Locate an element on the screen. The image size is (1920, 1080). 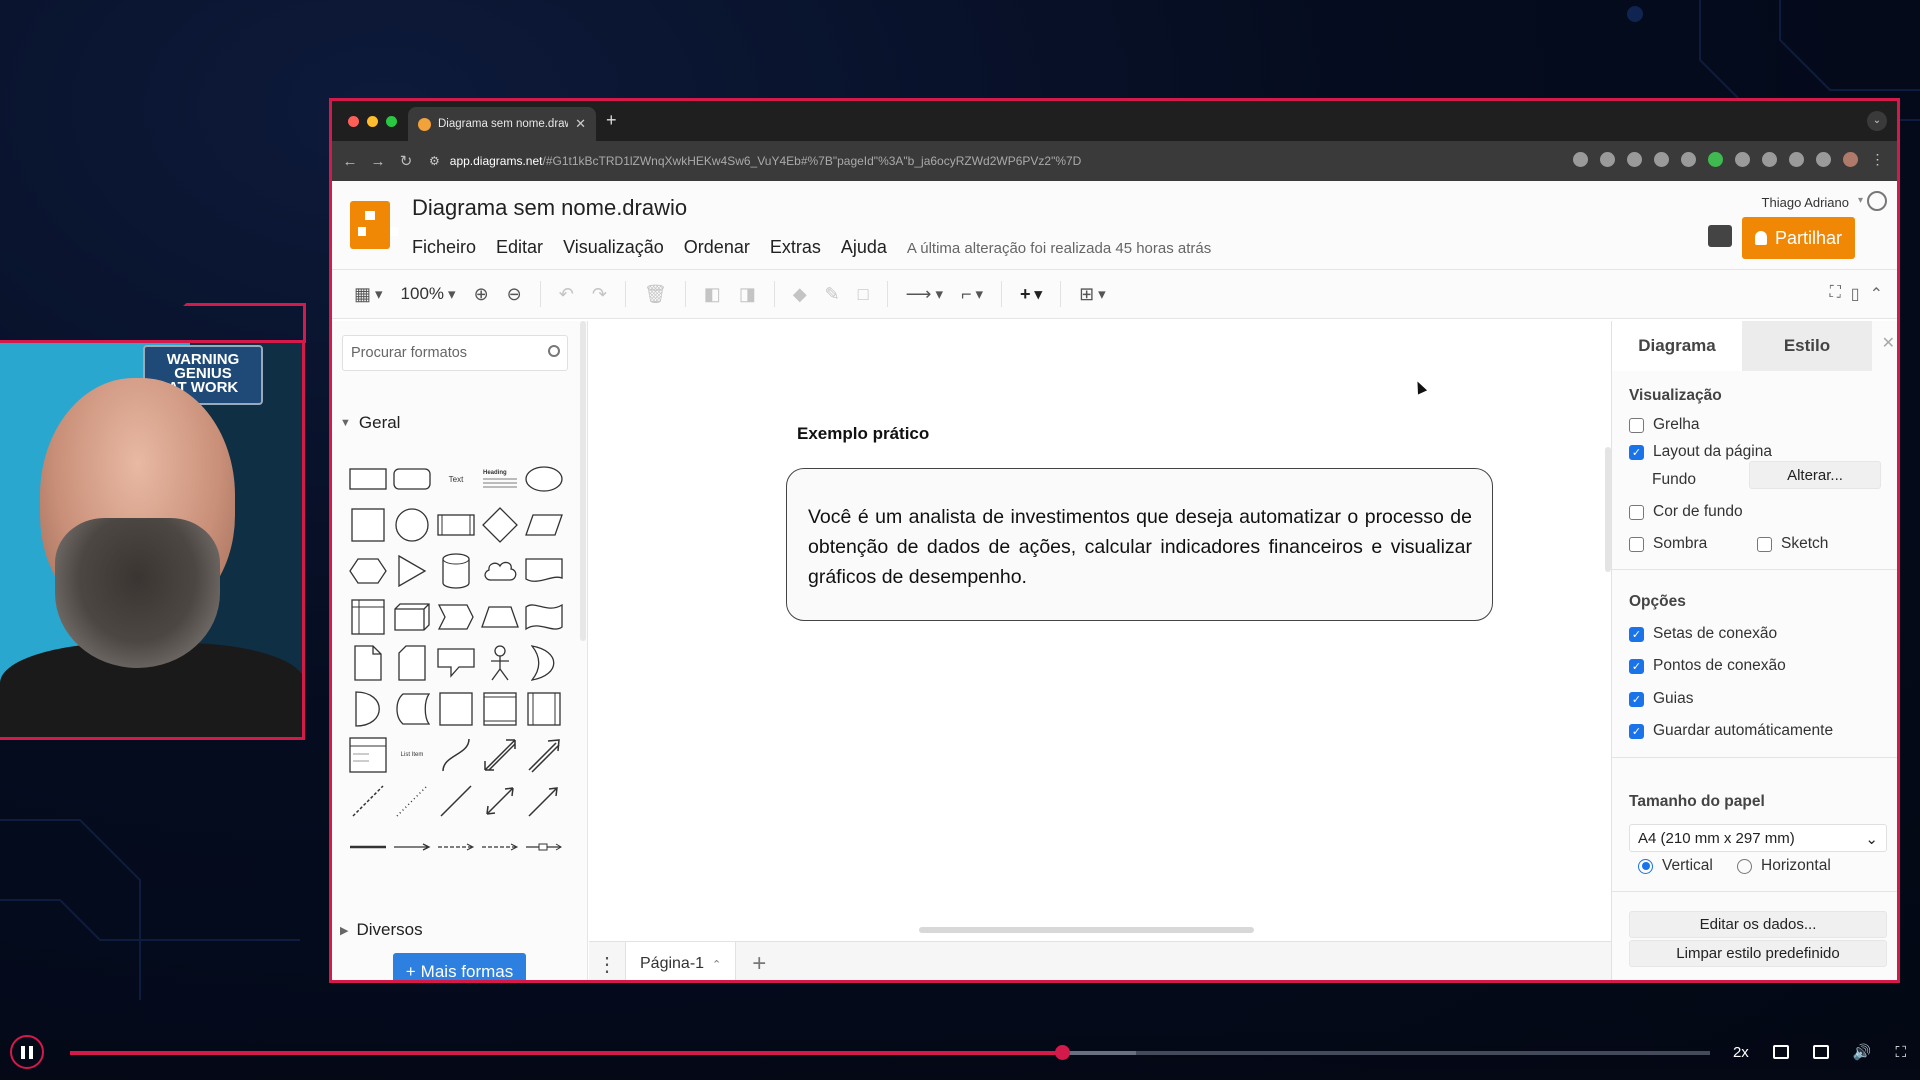
connection-points-option: ✓ Pontos de conexão is located at coordinates (1707, 666).